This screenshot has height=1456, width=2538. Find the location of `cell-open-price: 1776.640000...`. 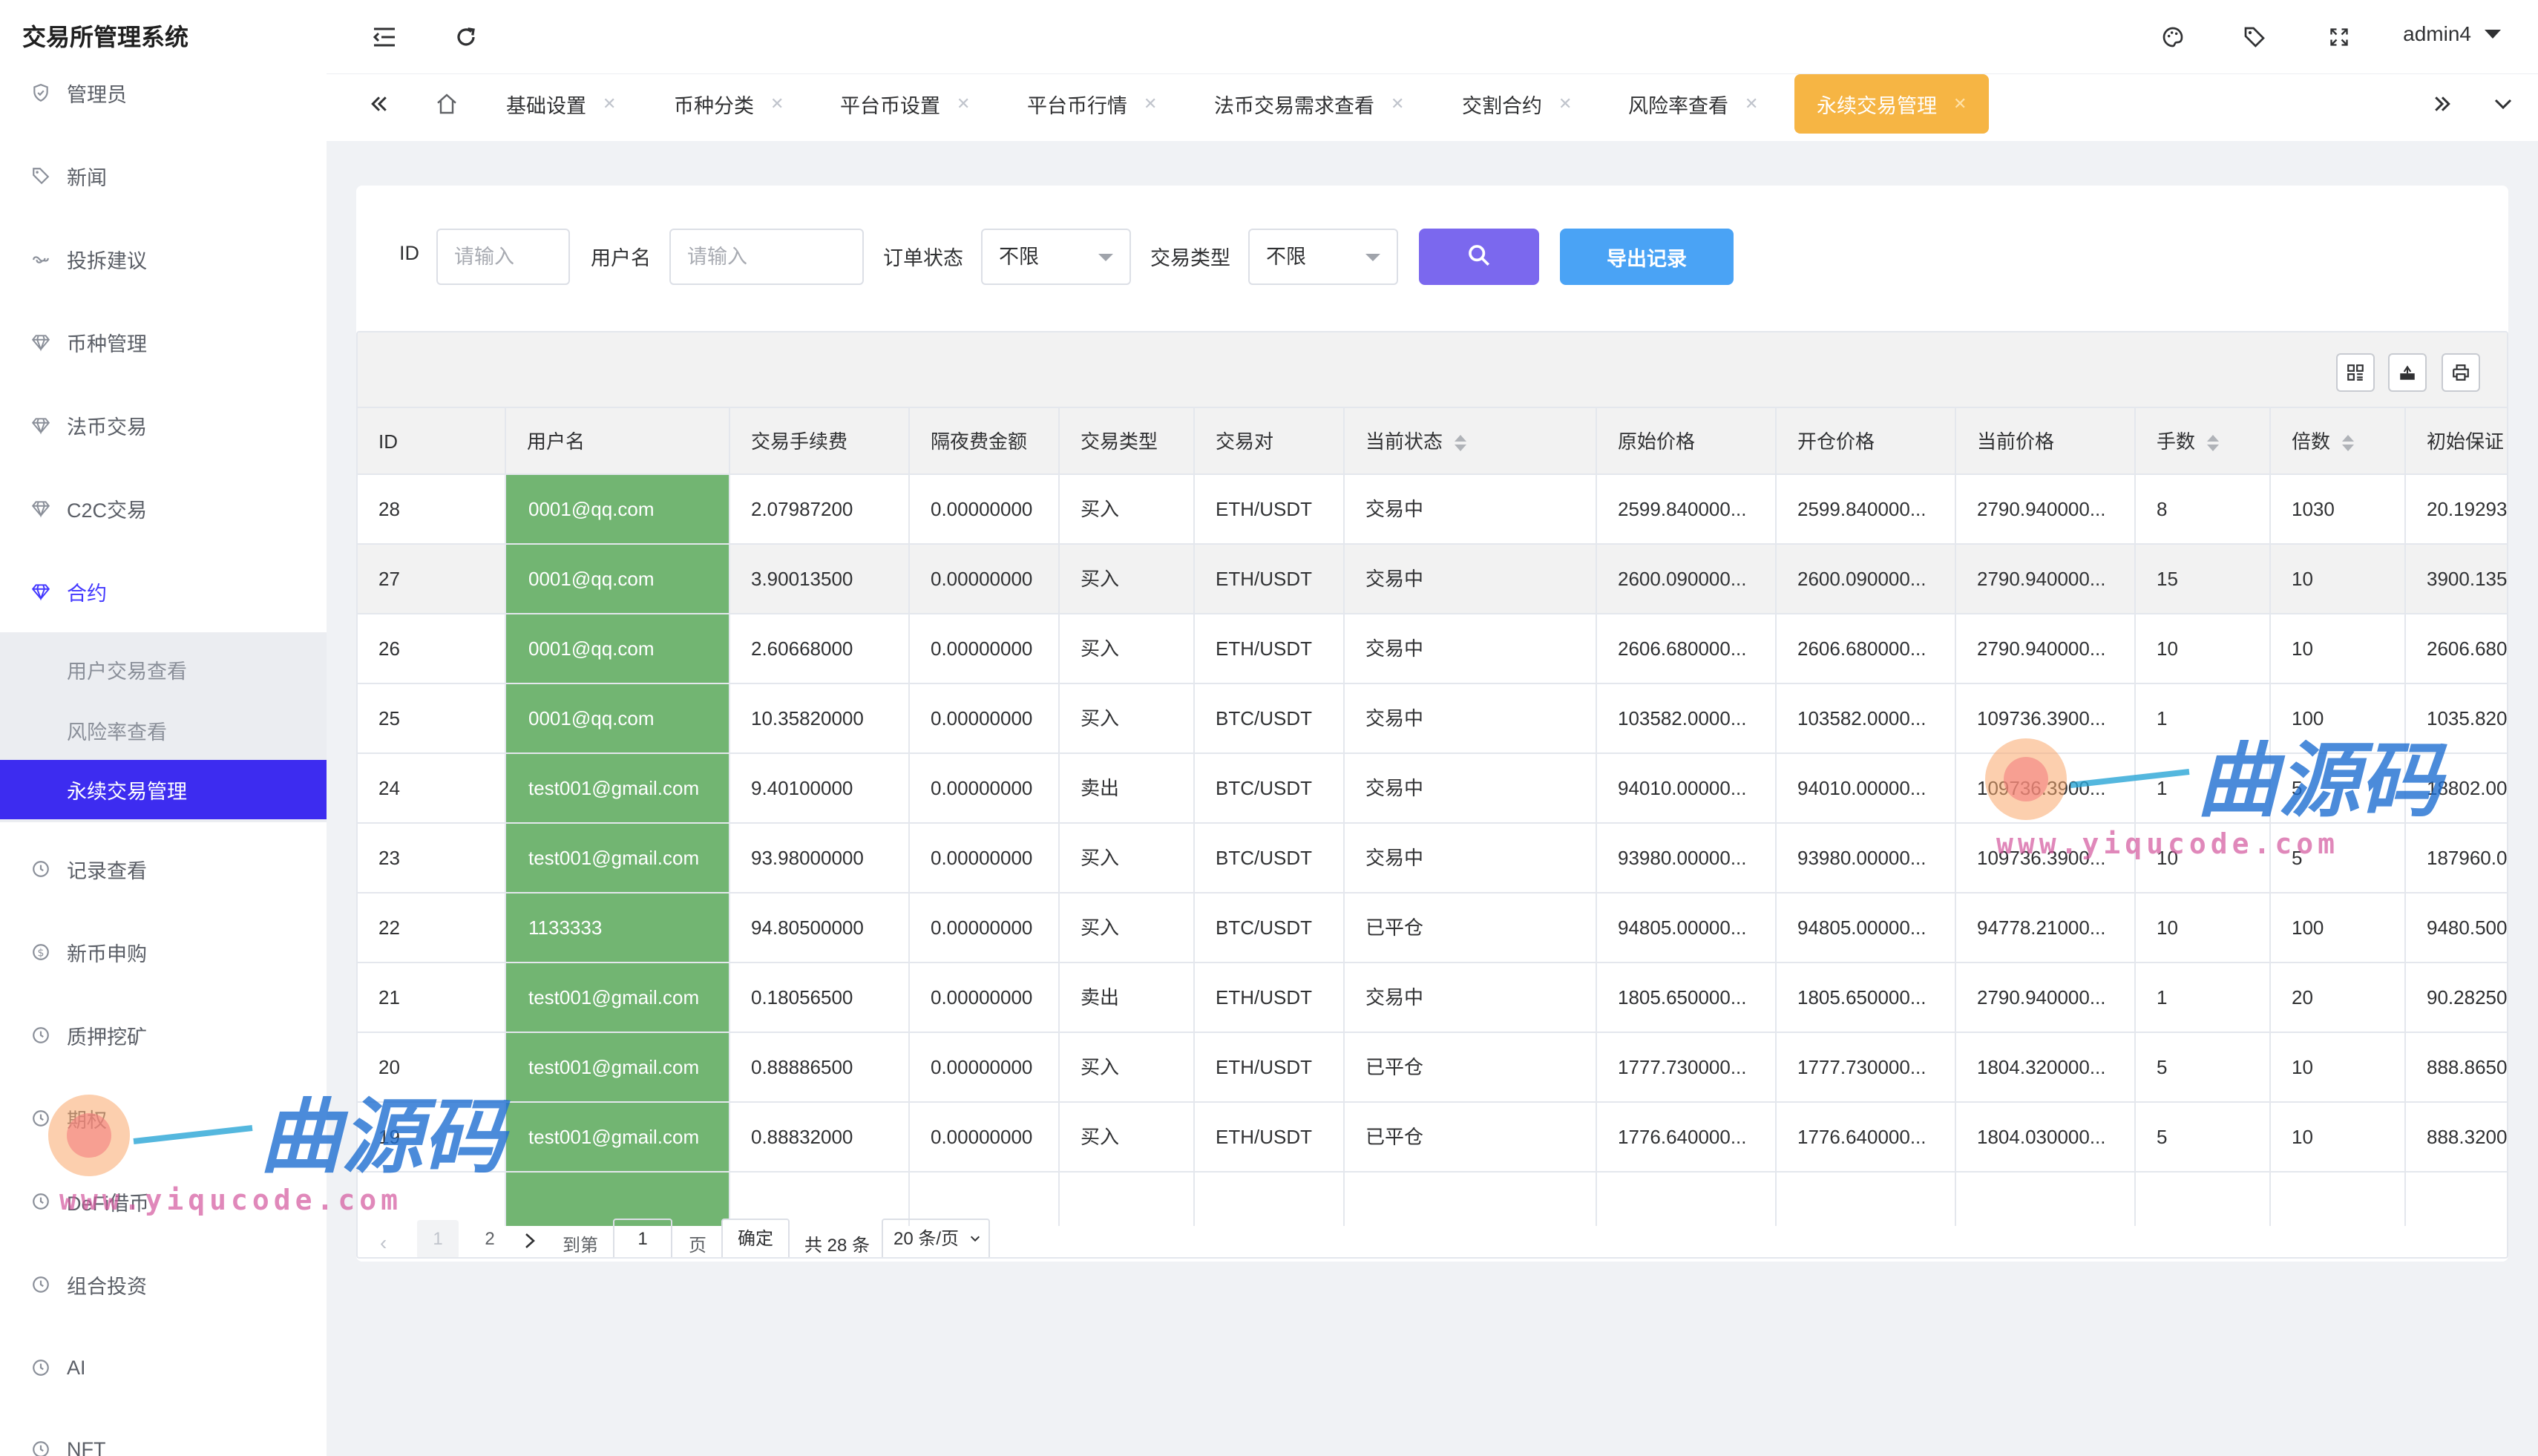

cell-open-price: 1776.640000... is located at coordinates (1866, 1137).